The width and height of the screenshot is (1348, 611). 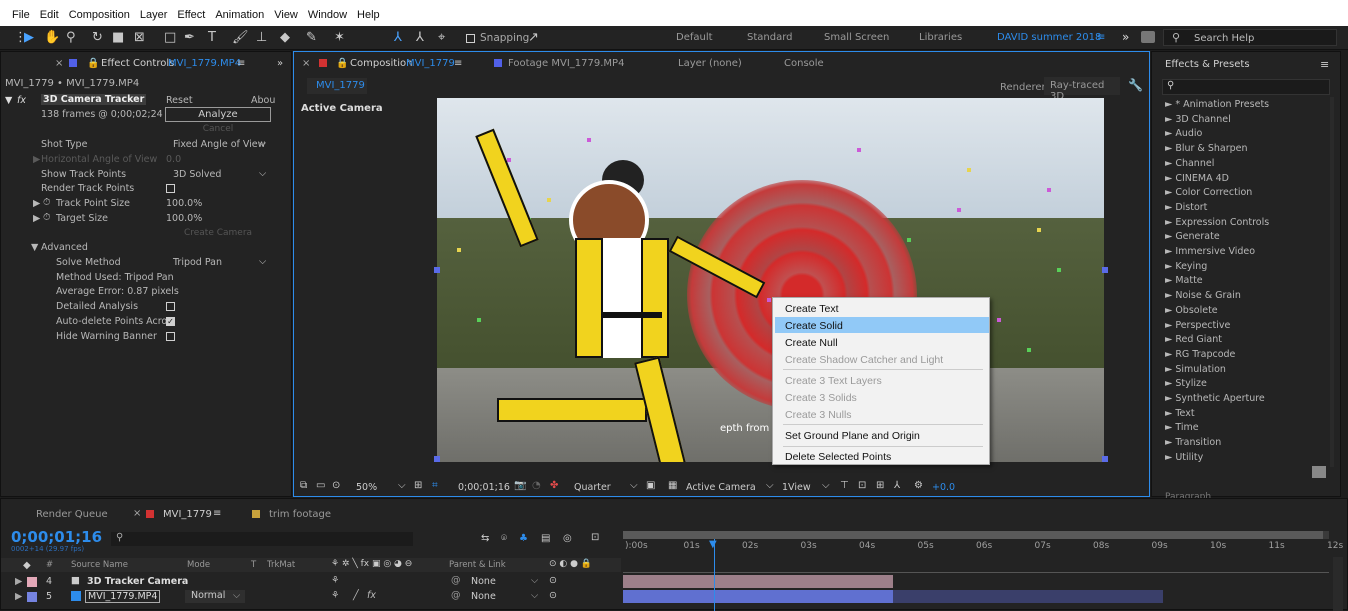 I want to click on menu-create-text: Create Text, so click(x=812, y=309).